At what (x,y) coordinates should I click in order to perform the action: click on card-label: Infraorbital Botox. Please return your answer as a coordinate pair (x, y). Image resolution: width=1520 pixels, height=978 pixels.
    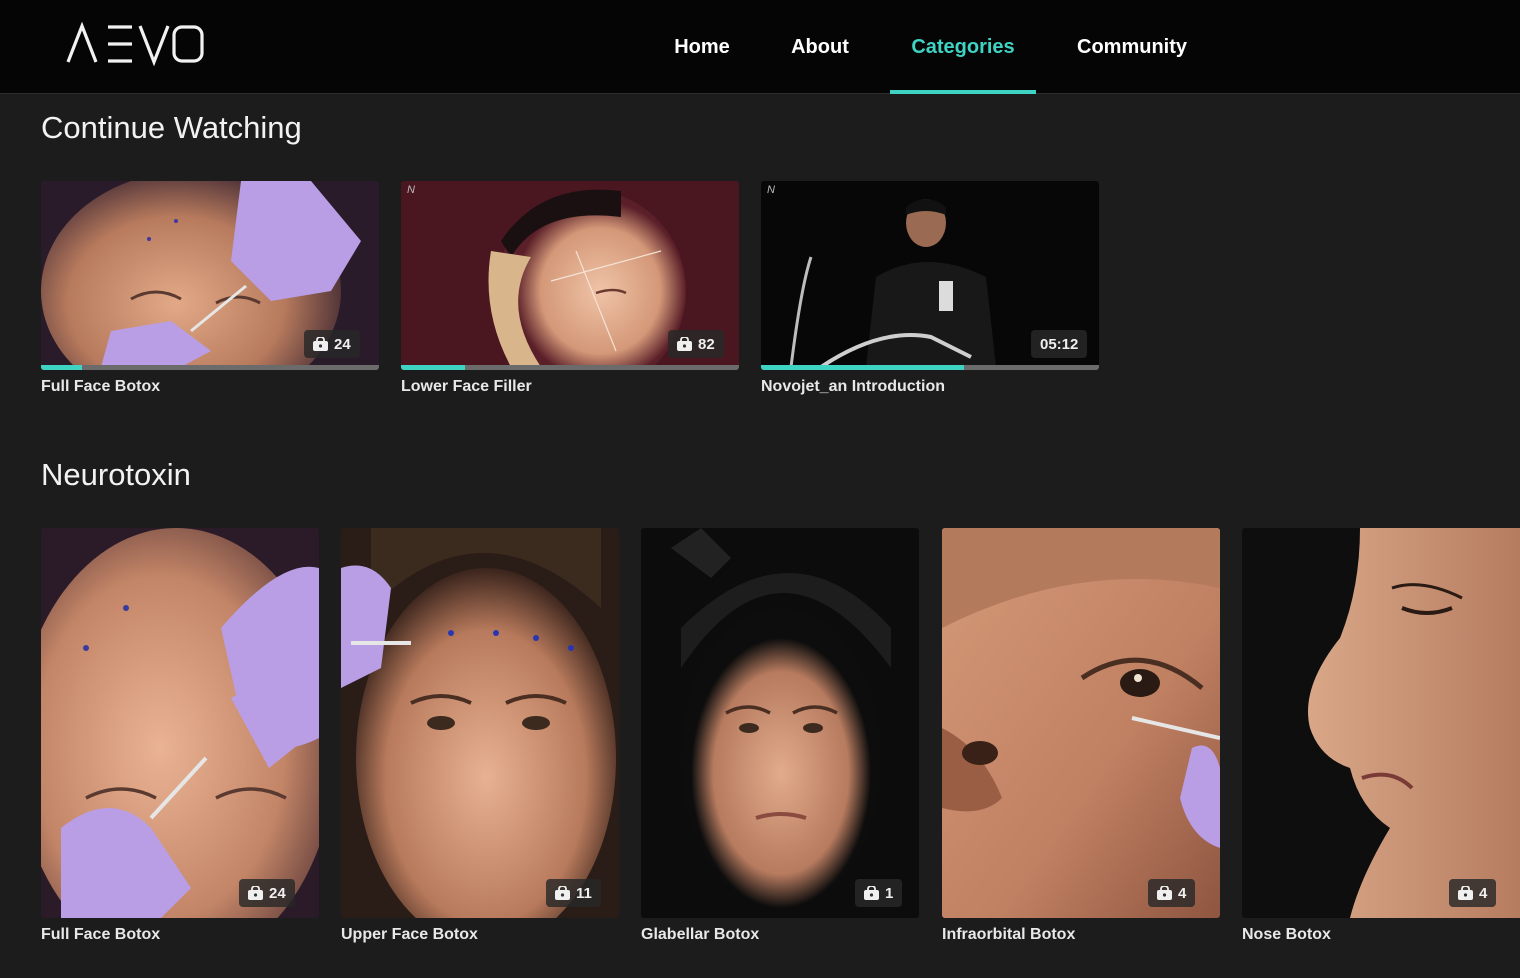
    Looking at the image, I should click on (1009, 934).